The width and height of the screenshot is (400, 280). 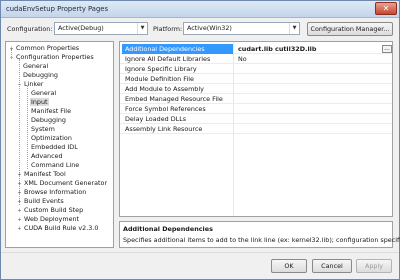 I want to click on property-row-ignore-specific-library: Ignore Specific Library, so click(x=256, y=69).